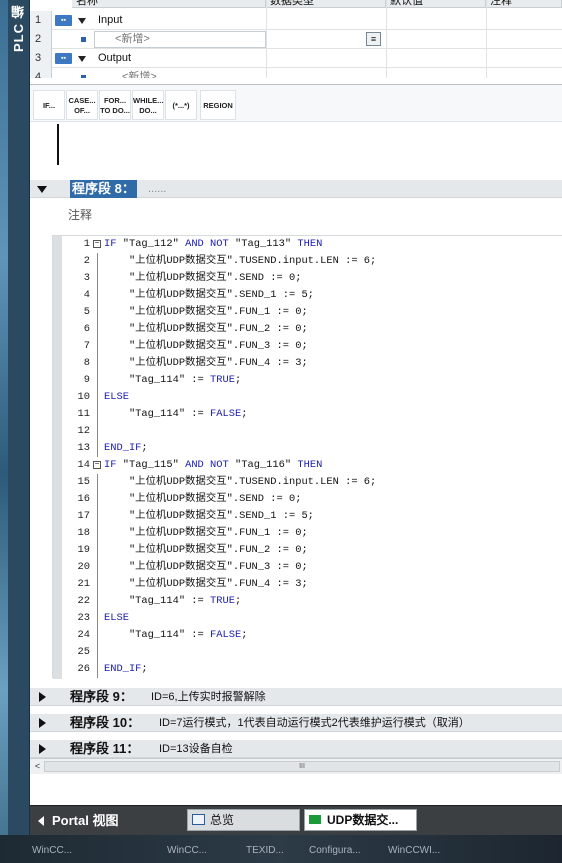 The image size is (562, 863). I want to click on network-11-header: 程序段 11： ID=13设备自检, so click(296, 749).